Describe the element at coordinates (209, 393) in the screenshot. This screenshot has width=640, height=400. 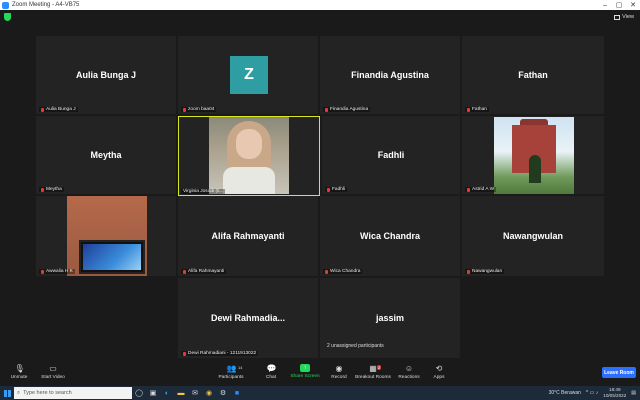
I see `chrome-icon: ◉` at that location.